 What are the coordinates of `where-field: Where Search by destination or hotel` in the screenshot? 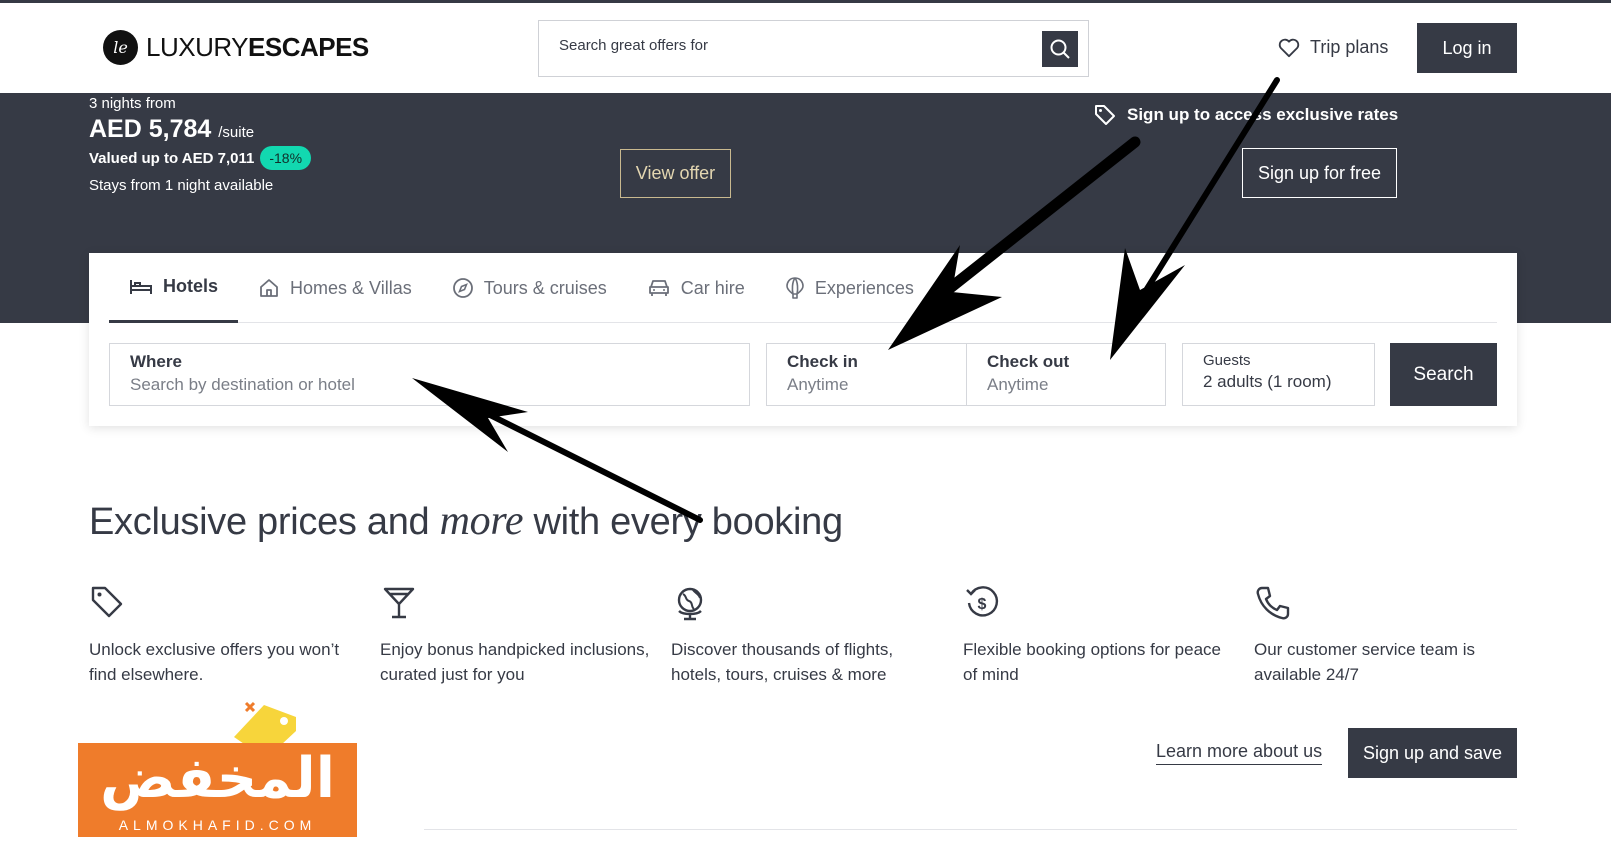 It's located at (429, 374).